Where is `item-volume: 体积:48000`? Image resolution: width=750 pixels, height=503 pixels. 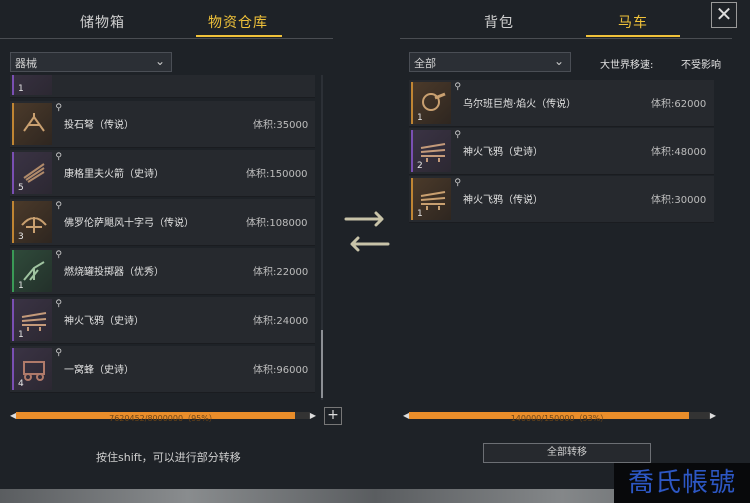 item-volume: 体积:48000 is located at coordinates (679, 152).